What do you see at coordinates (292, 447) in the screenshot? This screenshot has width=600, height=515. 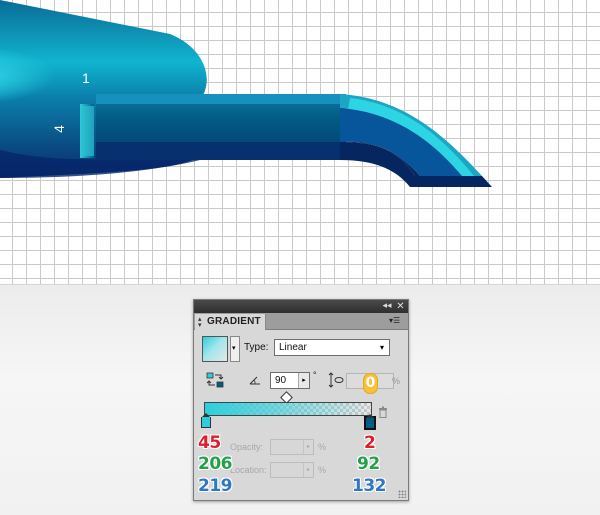 I see `opacity-input: ▸` at bounding box center [292, 447].